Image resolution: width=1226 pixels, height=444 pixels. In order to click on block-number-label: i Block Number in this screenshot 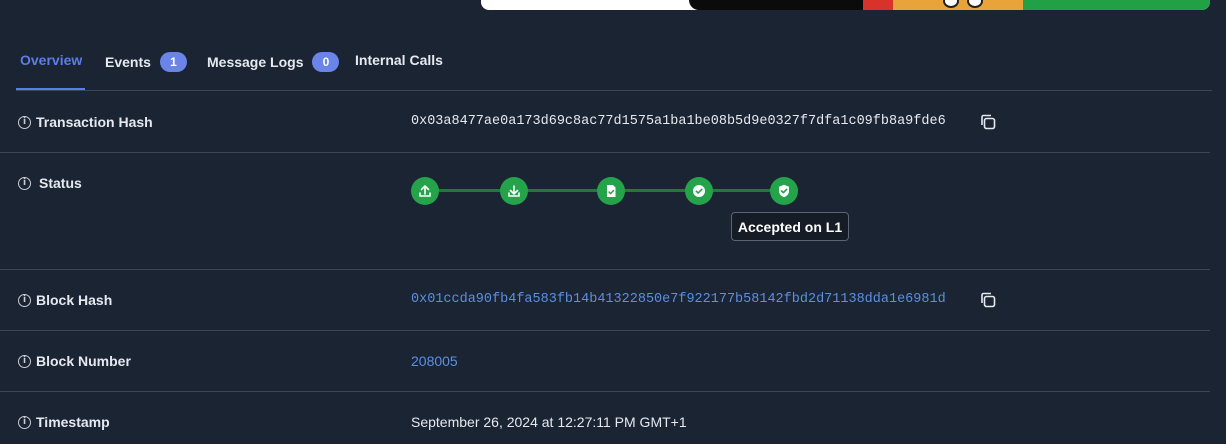, I will do `click(74, 361)`.